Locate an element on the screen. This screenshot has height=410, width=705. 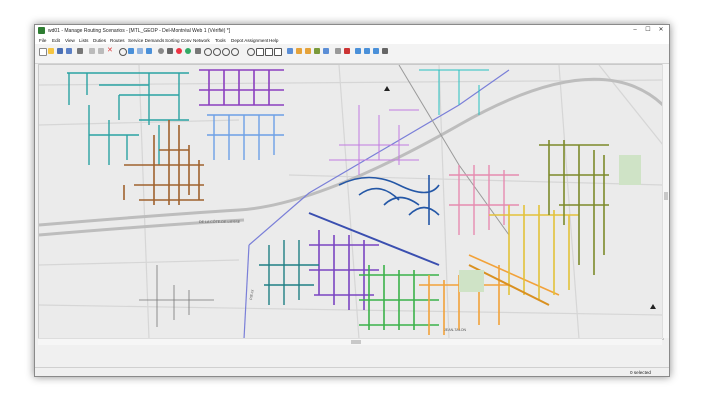
stats-icon is located at coordinates (326, 51).